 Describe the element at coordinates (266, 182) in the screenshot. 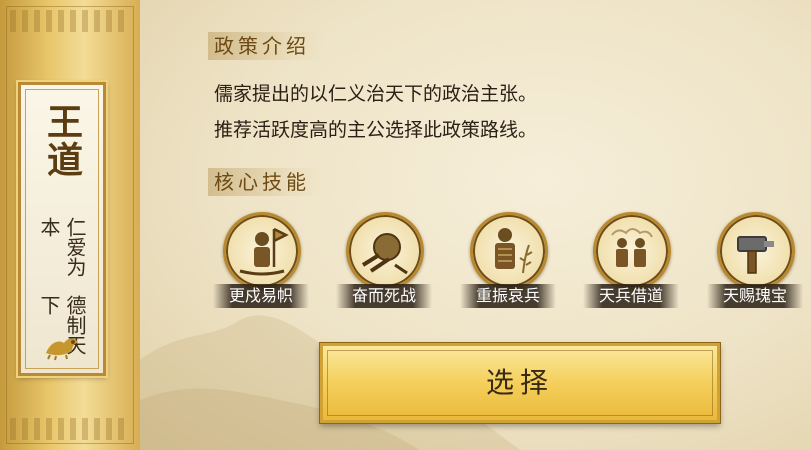

I see `skills-section-title: 核心技能` at that location.